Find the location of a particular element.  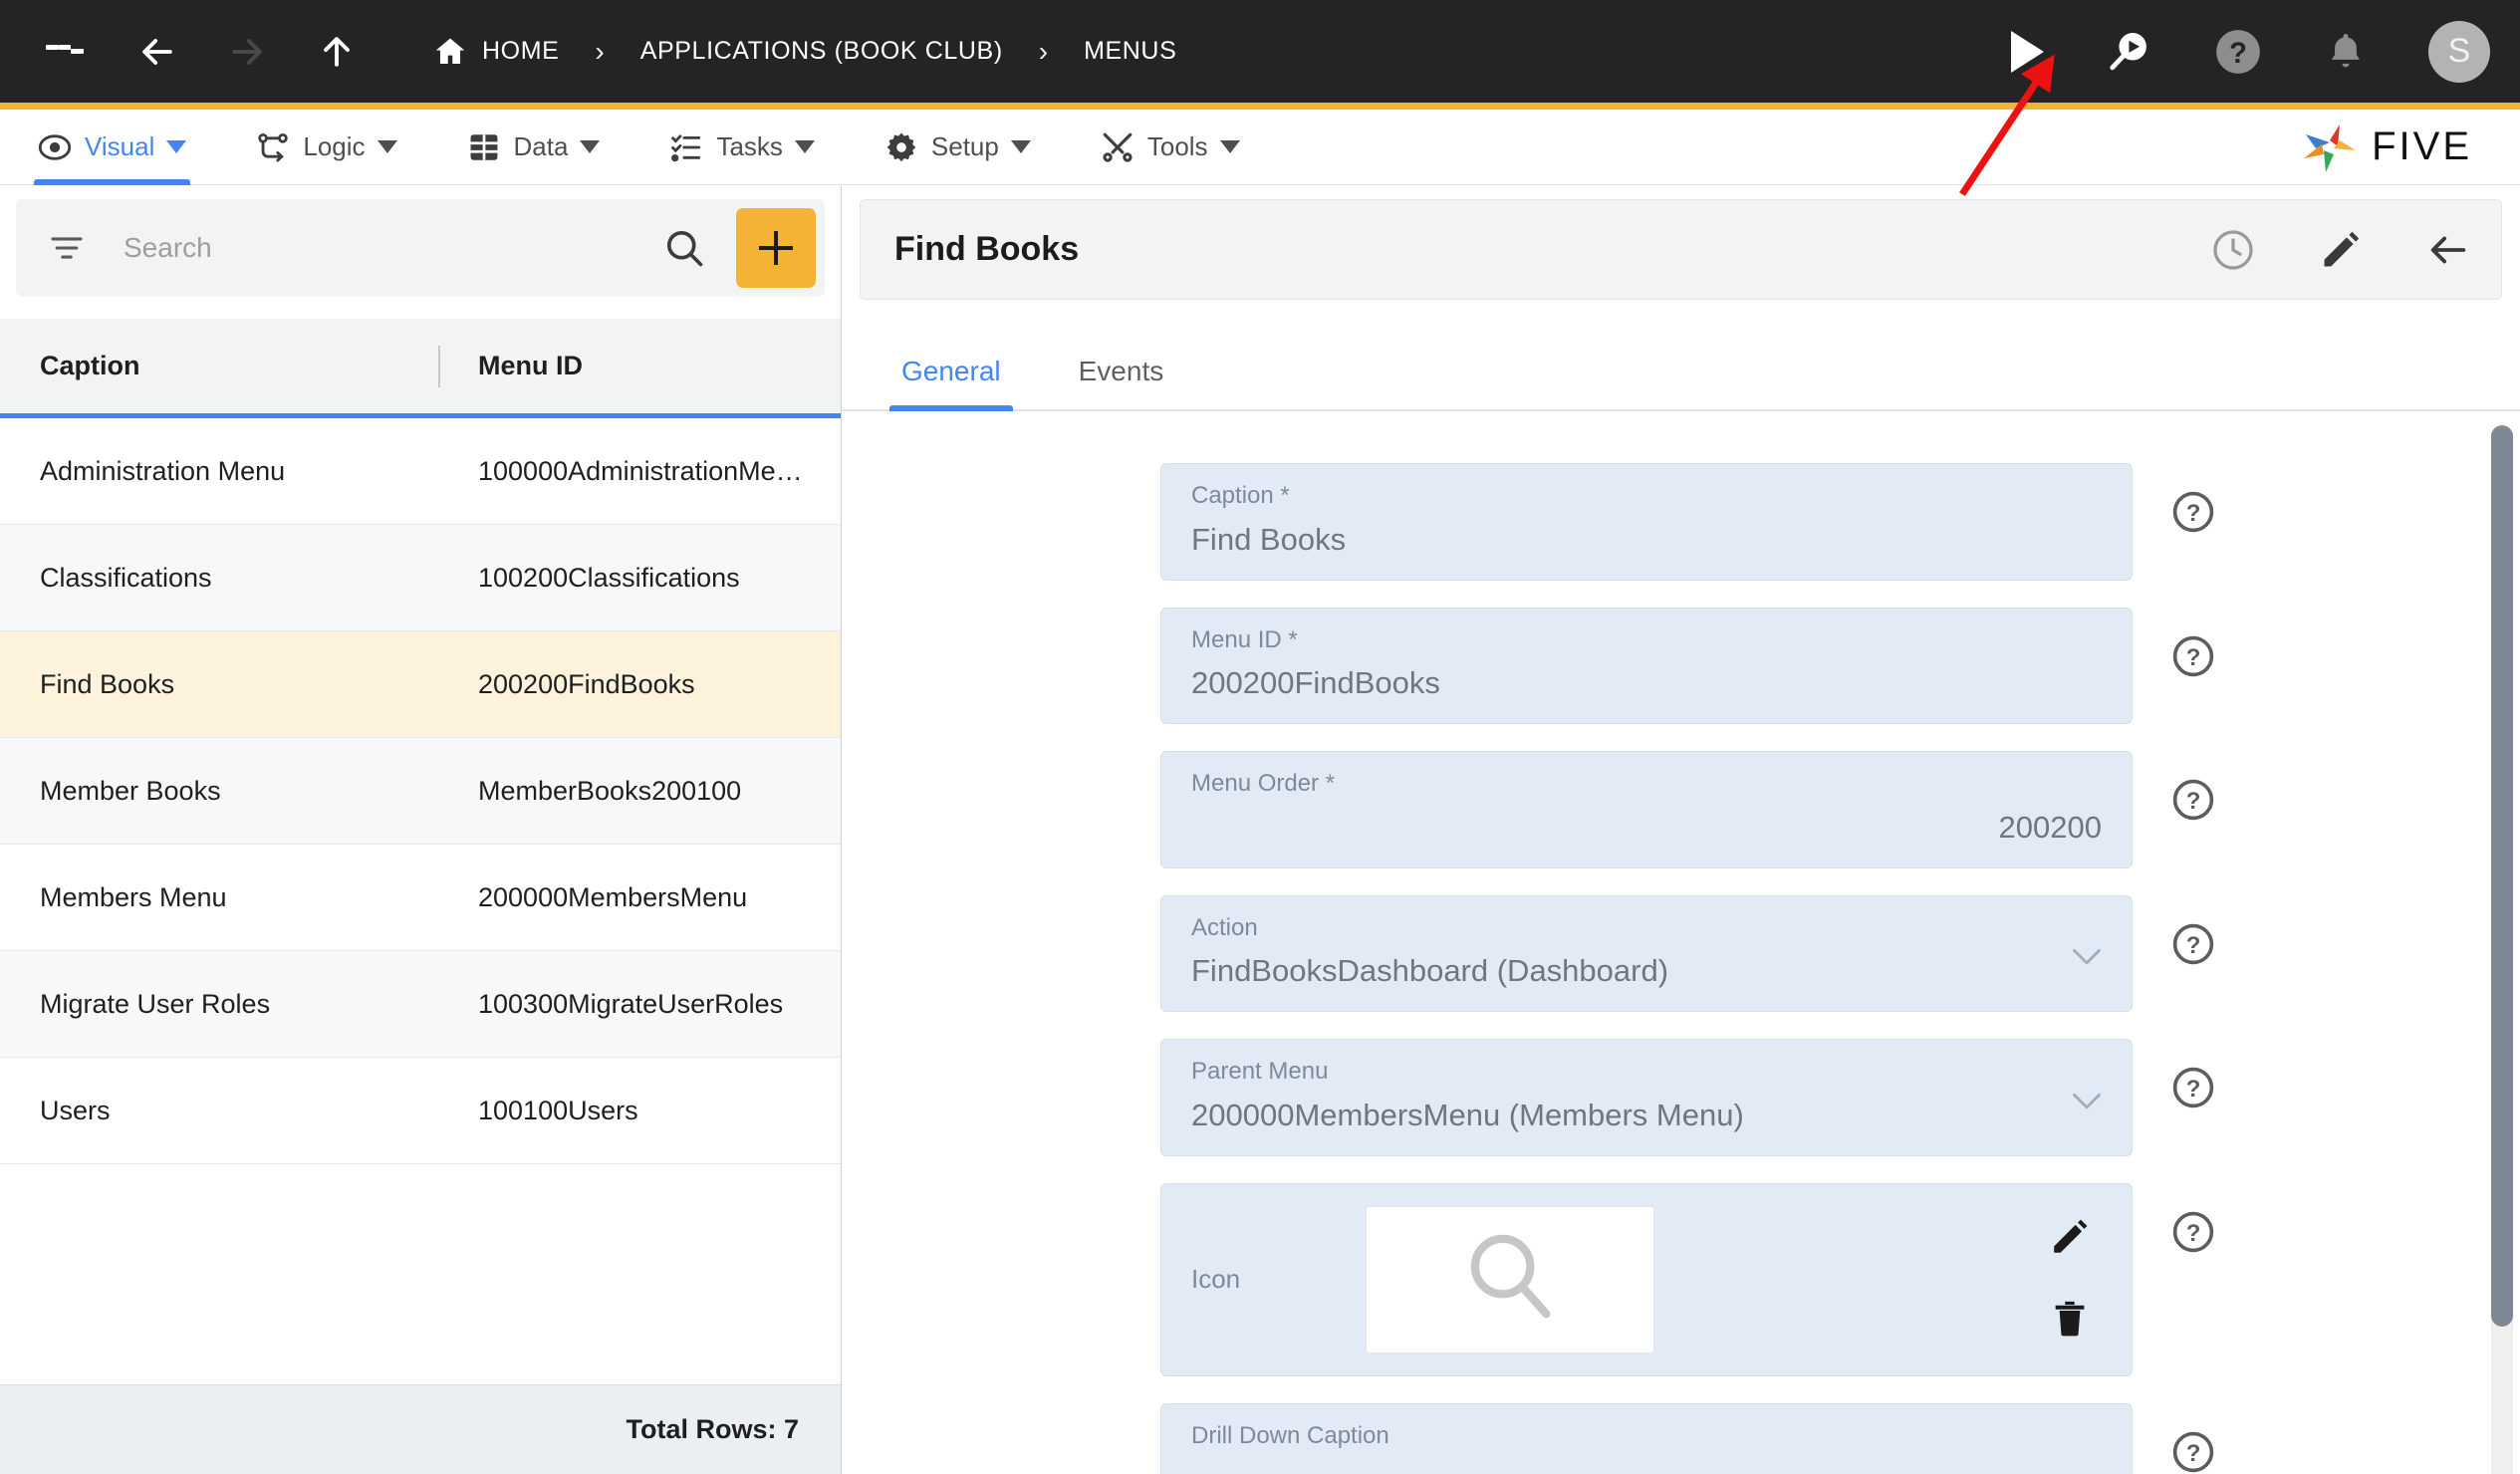

tab-events: Events is located at coordinates (1121, 383).